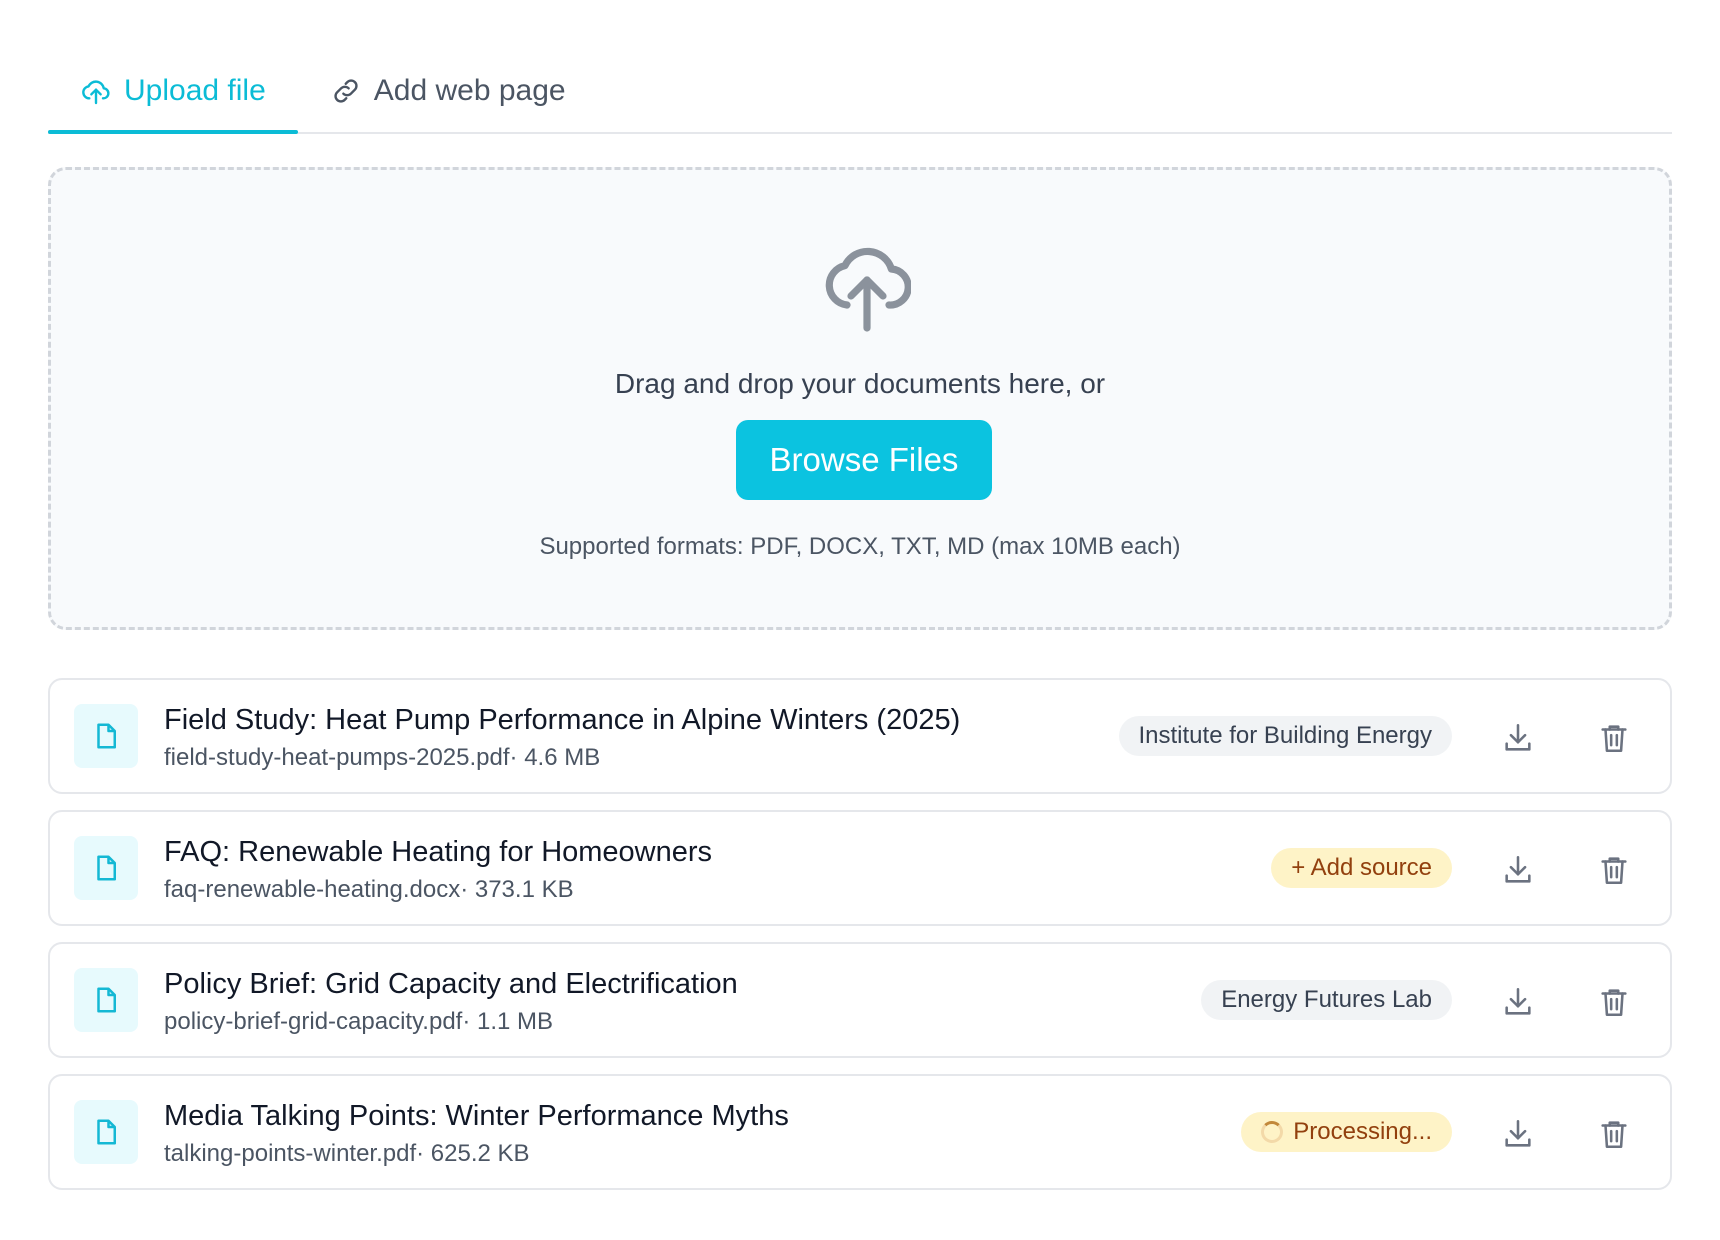  I want to click on file-meta: talking-points-winter.pdf· 625.2 KB, so click(347, 1153).